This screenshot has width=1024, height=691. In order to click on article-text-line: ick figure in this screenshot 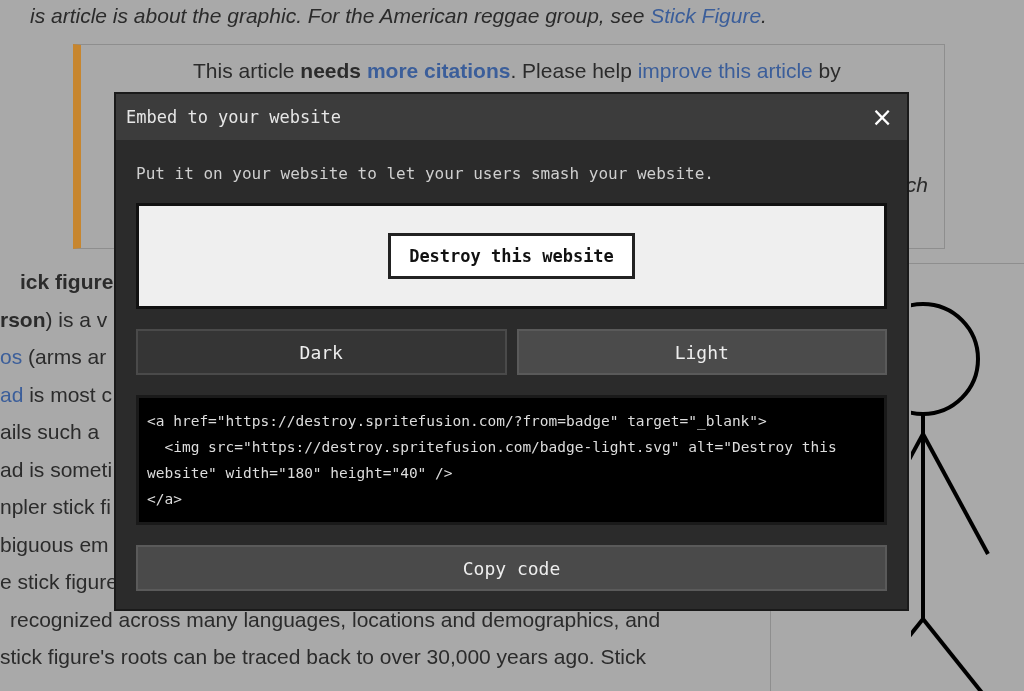, I will do `click(66, 282)`.